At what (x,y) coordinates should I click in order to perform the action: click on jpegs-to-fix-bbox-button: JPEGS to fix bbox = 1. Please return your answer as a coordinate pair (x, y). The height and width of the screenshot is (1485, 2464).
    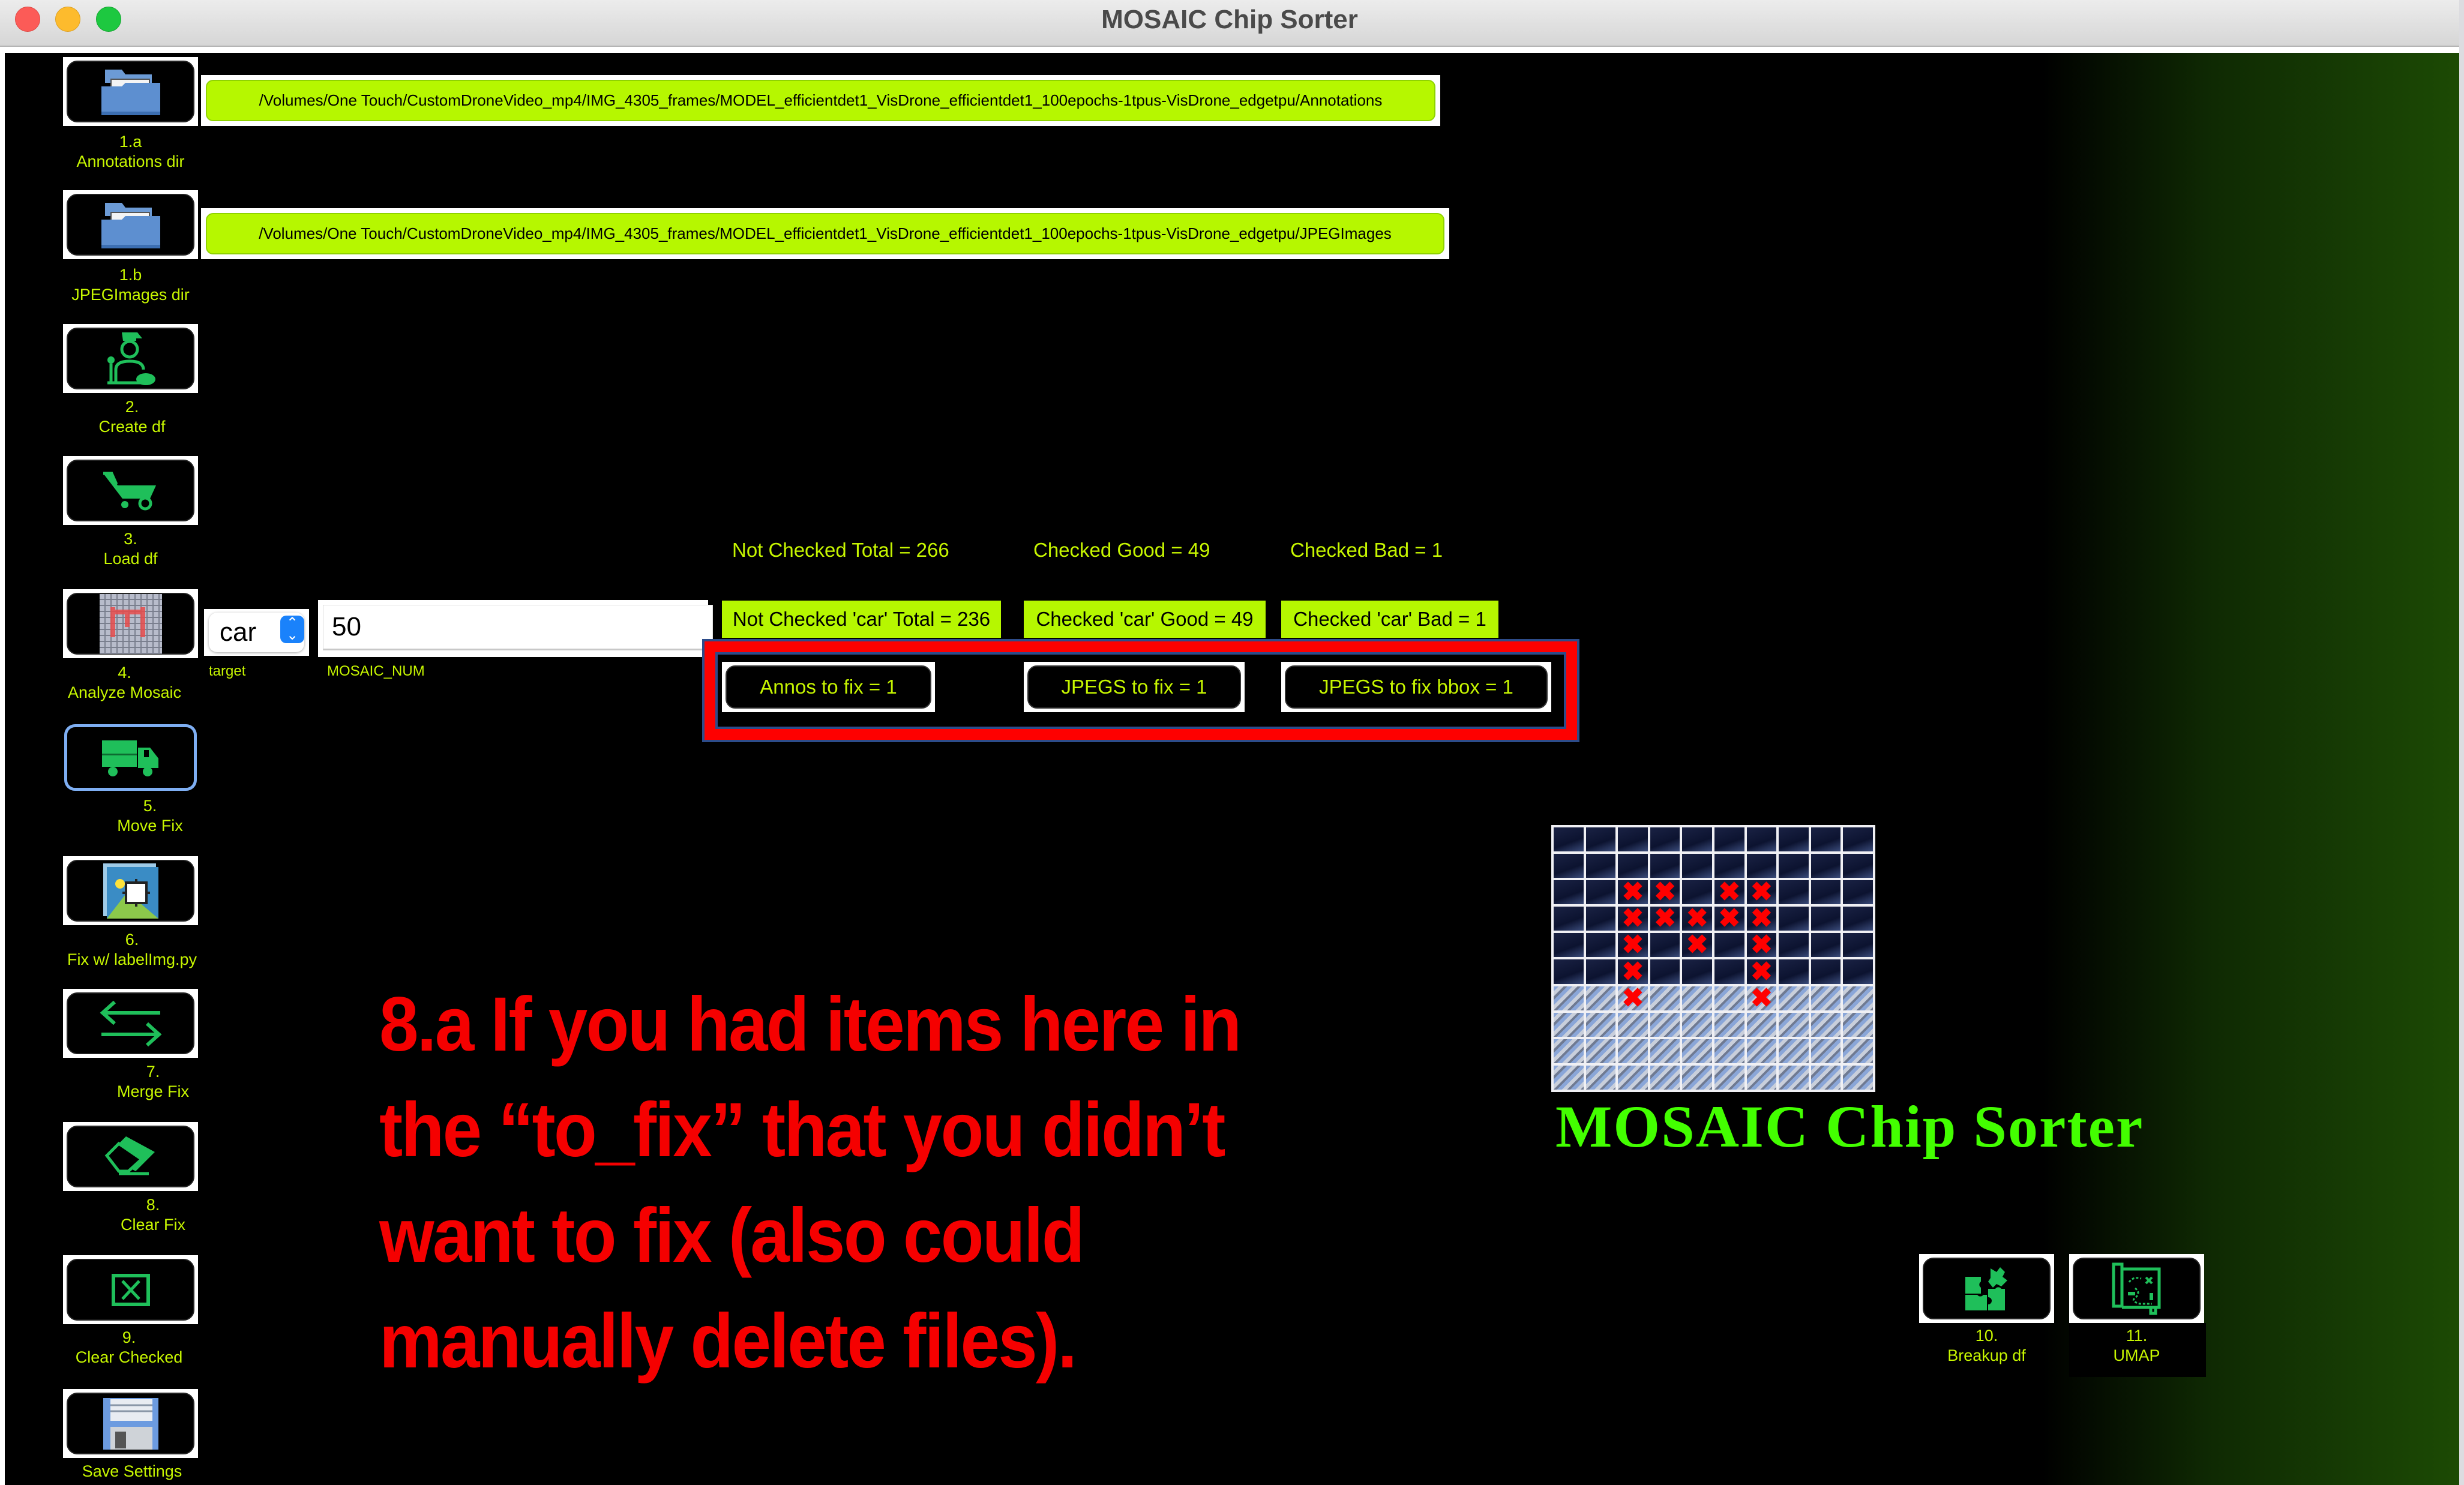
    Looking at the image, I should click on (1416, 687).